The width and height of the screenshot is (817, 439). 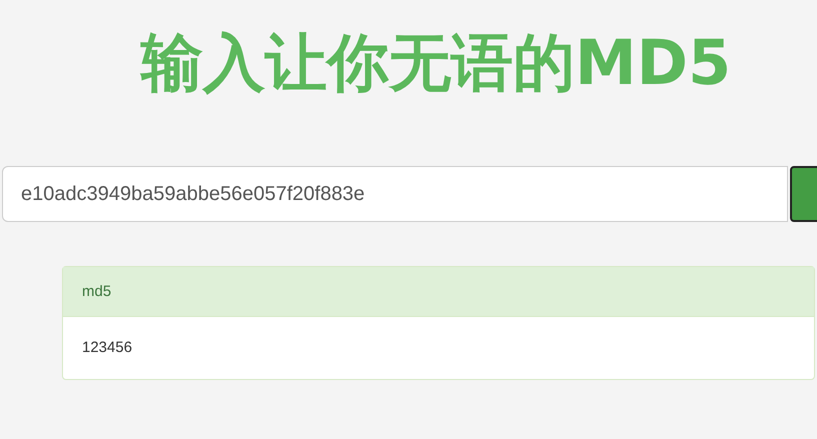 What do you see at coordinates (107, 348) in the screenshot?
I see `panel-body: 123456` at bounding box center [107, 348].